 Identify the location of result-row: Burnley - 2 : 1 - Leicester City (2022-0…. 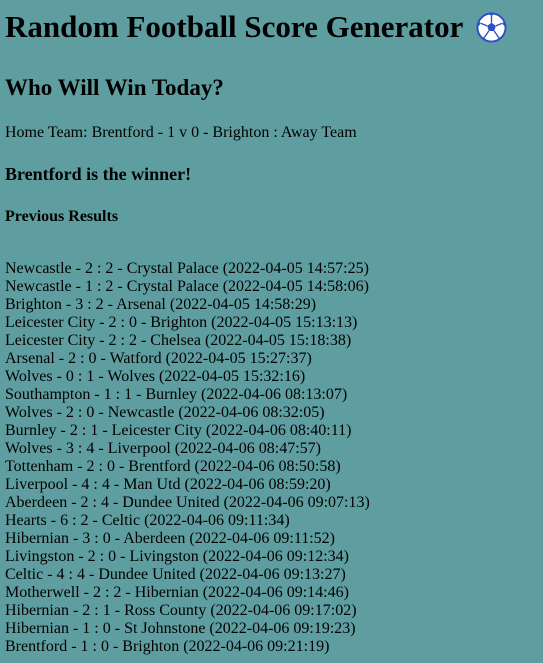
(178, 430).